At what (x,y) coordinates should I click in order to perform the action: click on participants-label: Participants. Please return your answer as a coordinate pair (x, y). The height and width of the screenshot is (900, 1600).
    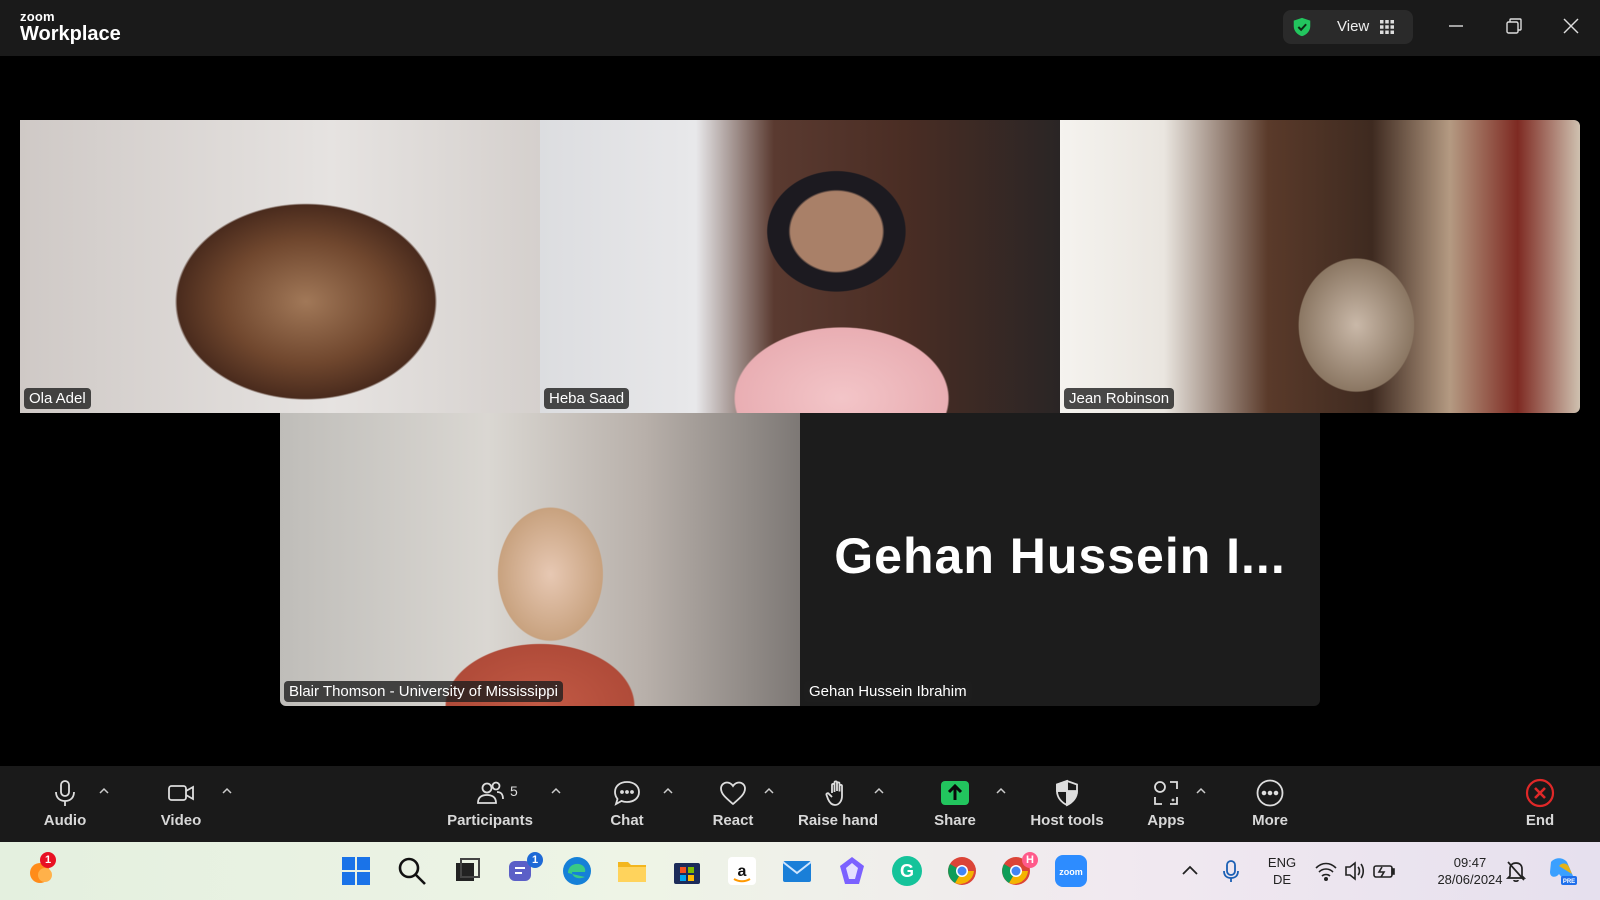
    Looking at the image, I should click on (490, 820).